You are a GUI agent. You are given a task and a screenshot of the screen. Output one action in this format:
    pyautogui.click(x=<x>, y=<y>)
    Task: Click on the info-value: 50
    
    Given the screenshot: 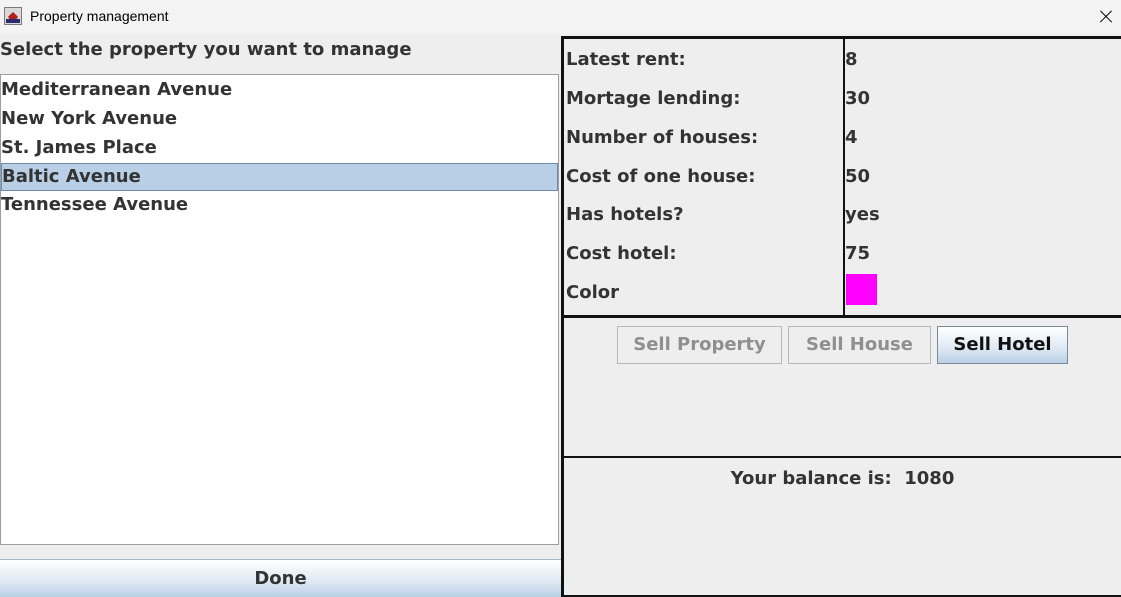 What is the action you would take?
    pyautogui.click(x=858, y=176)
    